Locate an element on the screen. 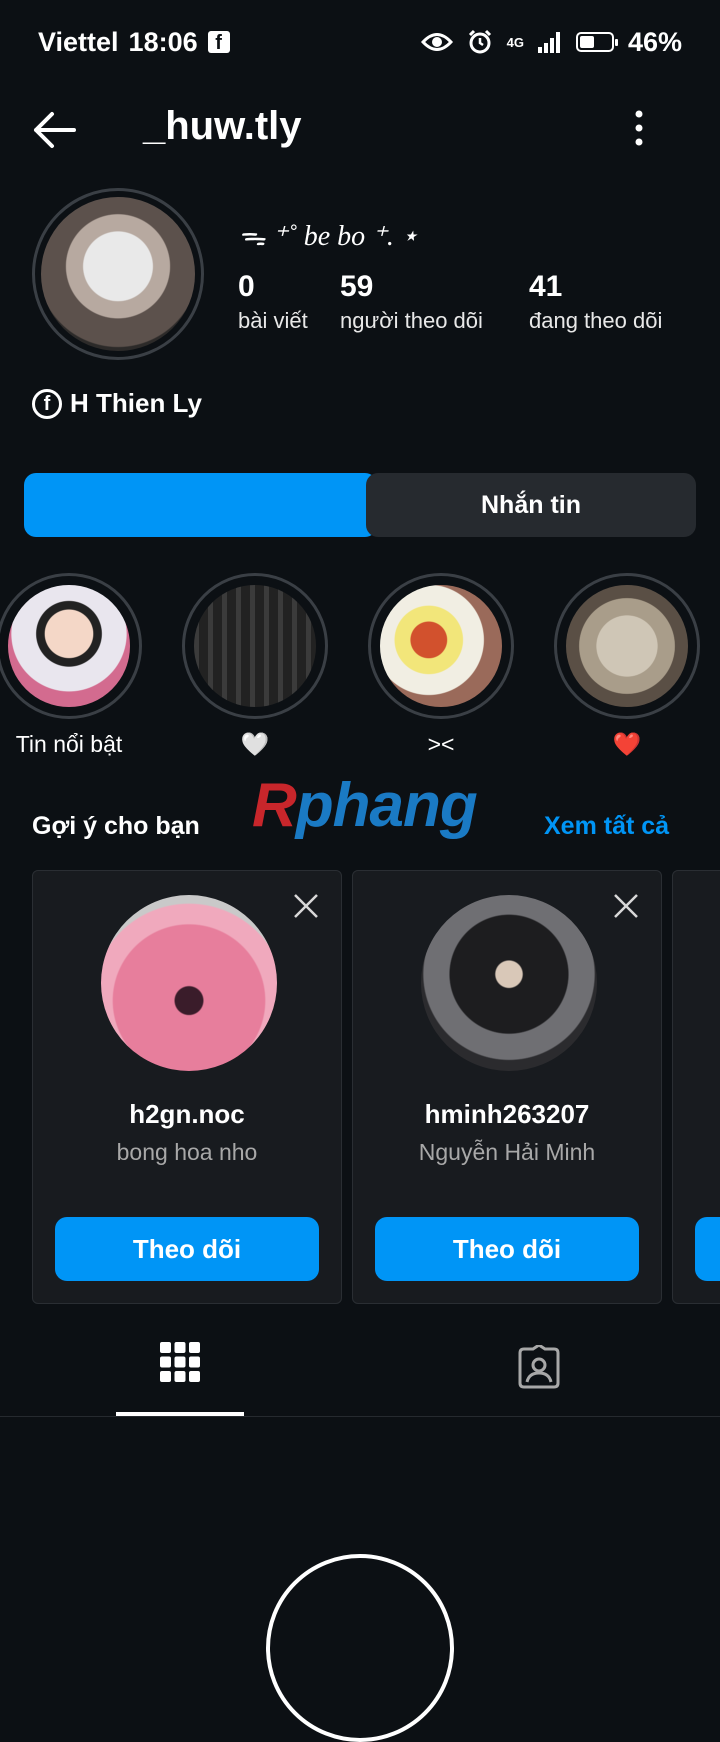  highlight-label: 🤍 is located at coordinates (255, 744).